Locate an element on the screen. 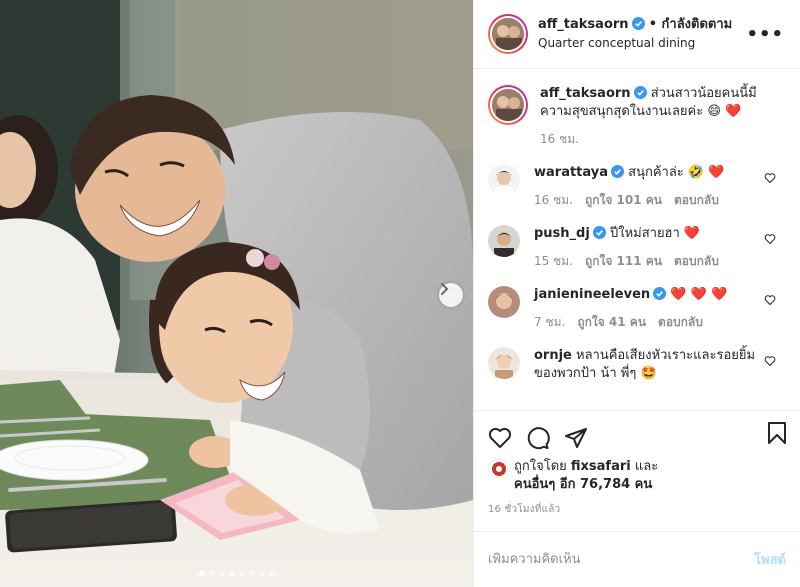 The width and height of the screenshot is (800, 587). comment-input is located at coordinates (598, 559).